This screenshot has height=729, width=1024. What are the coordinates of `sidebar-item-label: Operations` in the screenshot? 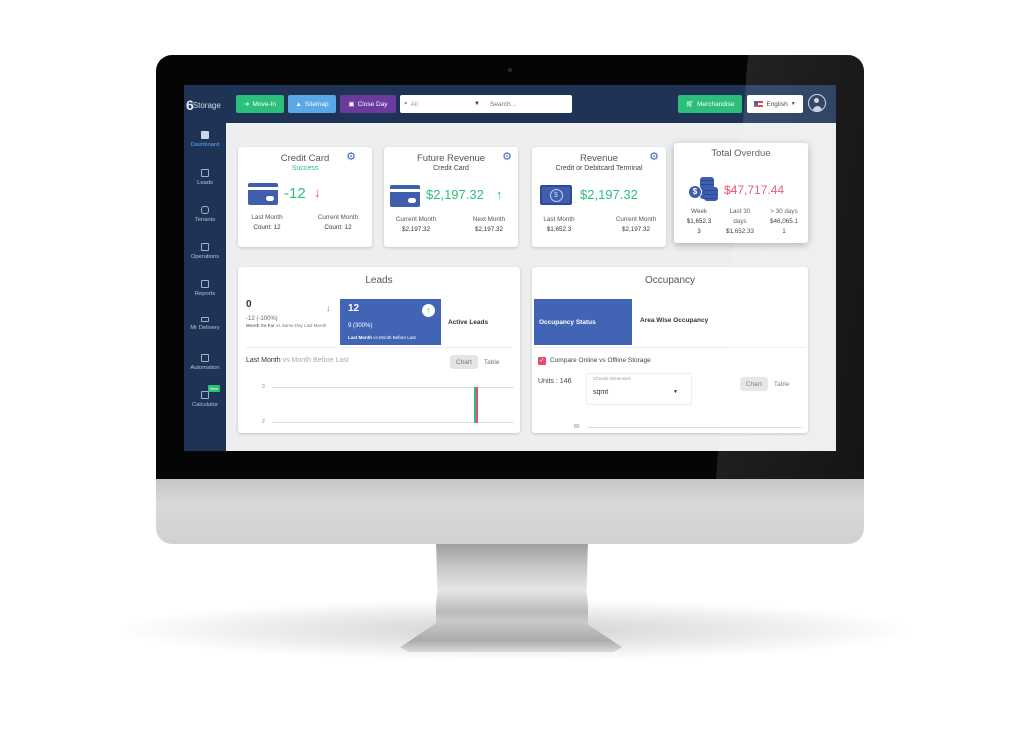 It's located at (205, 257).